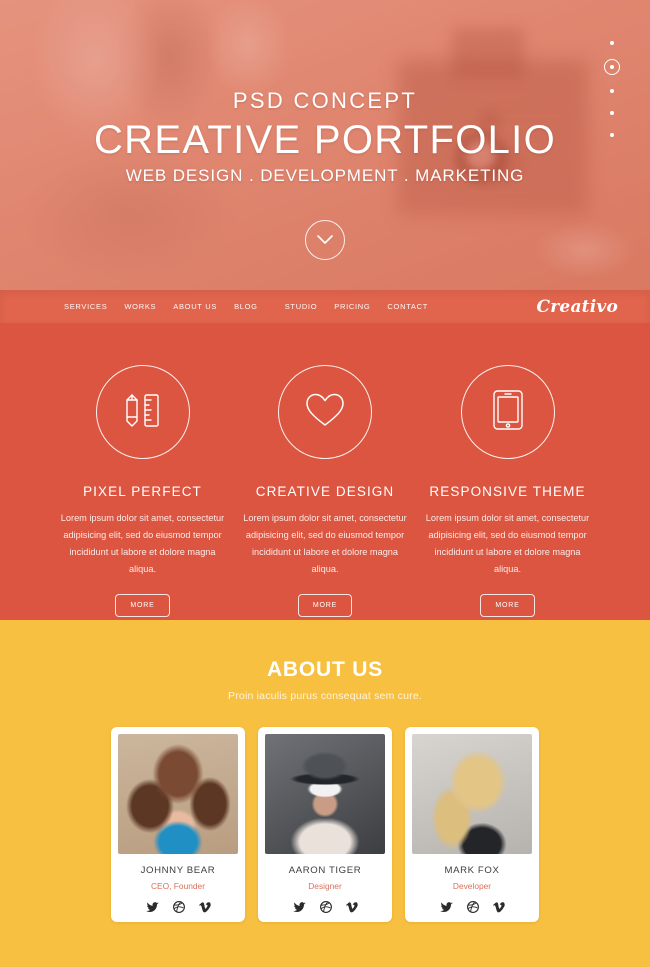 This screenshot has height=967, width=650. I want to click on team-card: AARON TIGER Designer, so click(325, 824).